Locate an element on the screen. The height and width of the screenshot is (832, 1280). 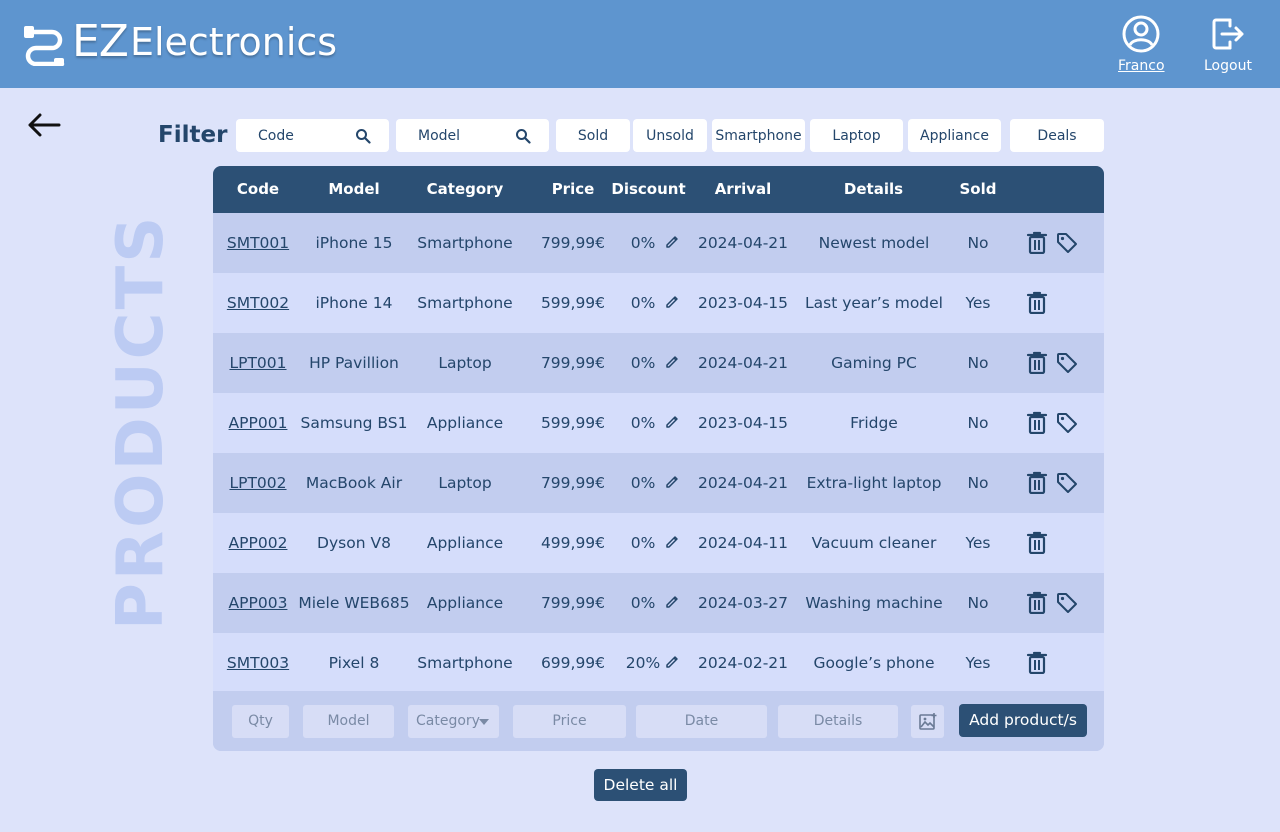
code-cell: SMT002 is located at coordinates (258, 303).